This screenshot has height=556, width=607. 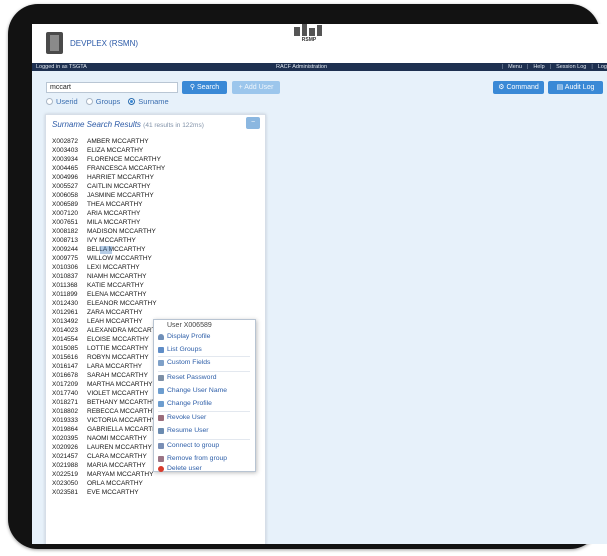 I want to click on table-row: X023581 EVE MCCARTHY, so click(x=108, y=492).